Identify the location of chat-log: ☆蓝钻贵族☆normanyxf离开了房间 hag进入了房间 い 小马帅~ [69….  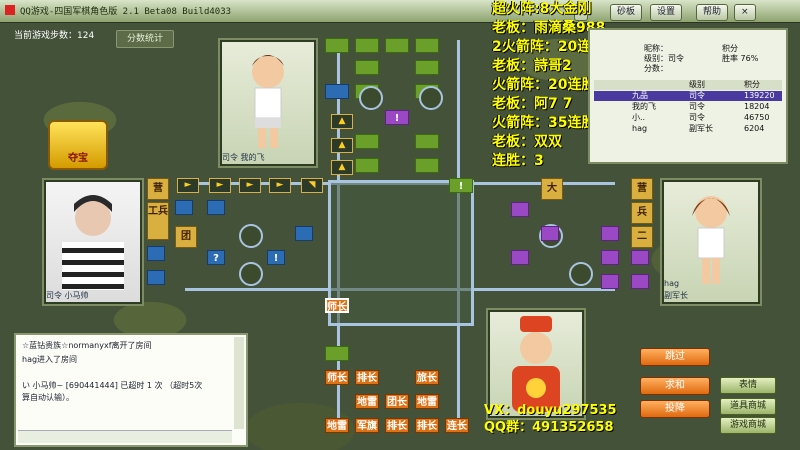
(131, 390).